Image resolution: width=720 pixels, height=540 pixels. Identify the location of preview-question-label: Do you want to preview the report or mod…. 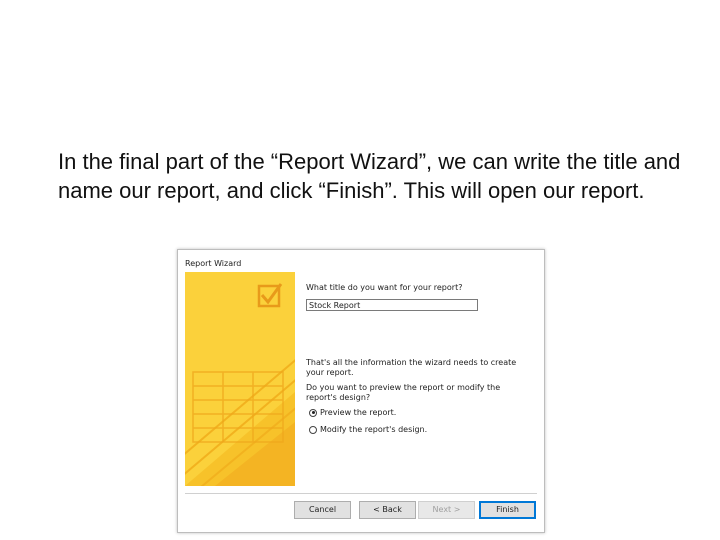
(403, 392).